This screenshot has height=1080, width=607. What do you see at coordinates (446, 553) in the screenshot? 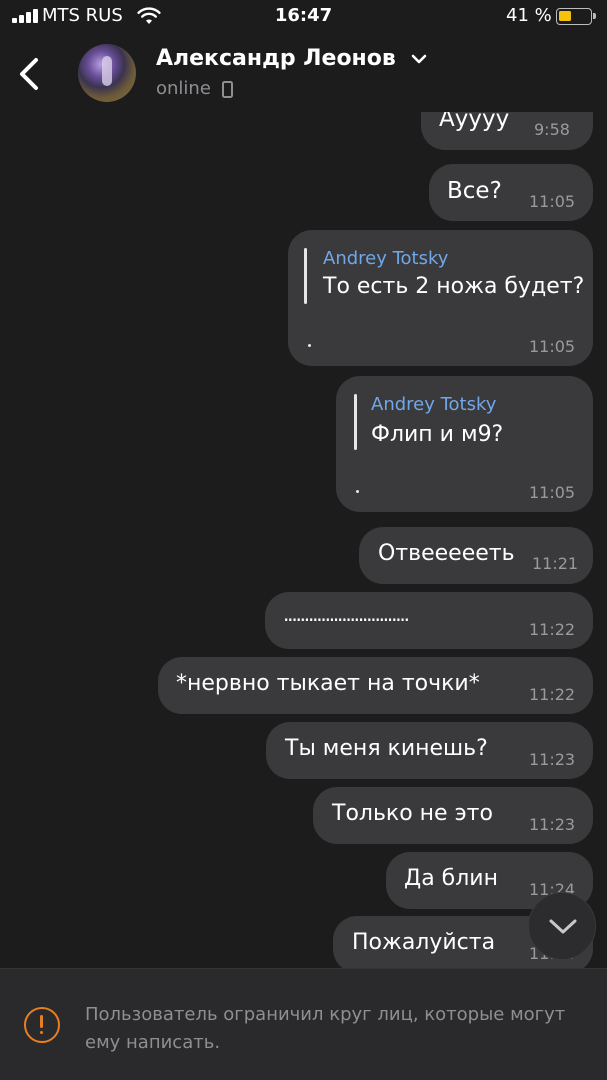
I see `message-text: Отвеееееть` at bounding box center [446, 553].